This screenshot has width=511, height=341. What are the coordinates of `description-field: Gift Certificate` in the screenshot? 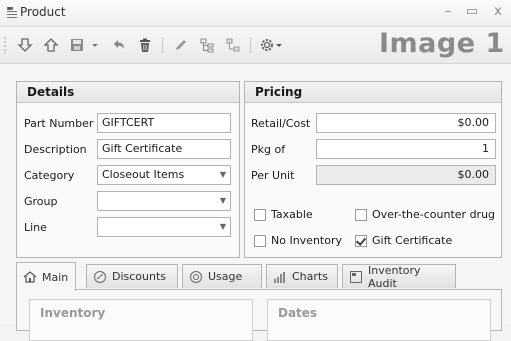 It's located at (164, 149).